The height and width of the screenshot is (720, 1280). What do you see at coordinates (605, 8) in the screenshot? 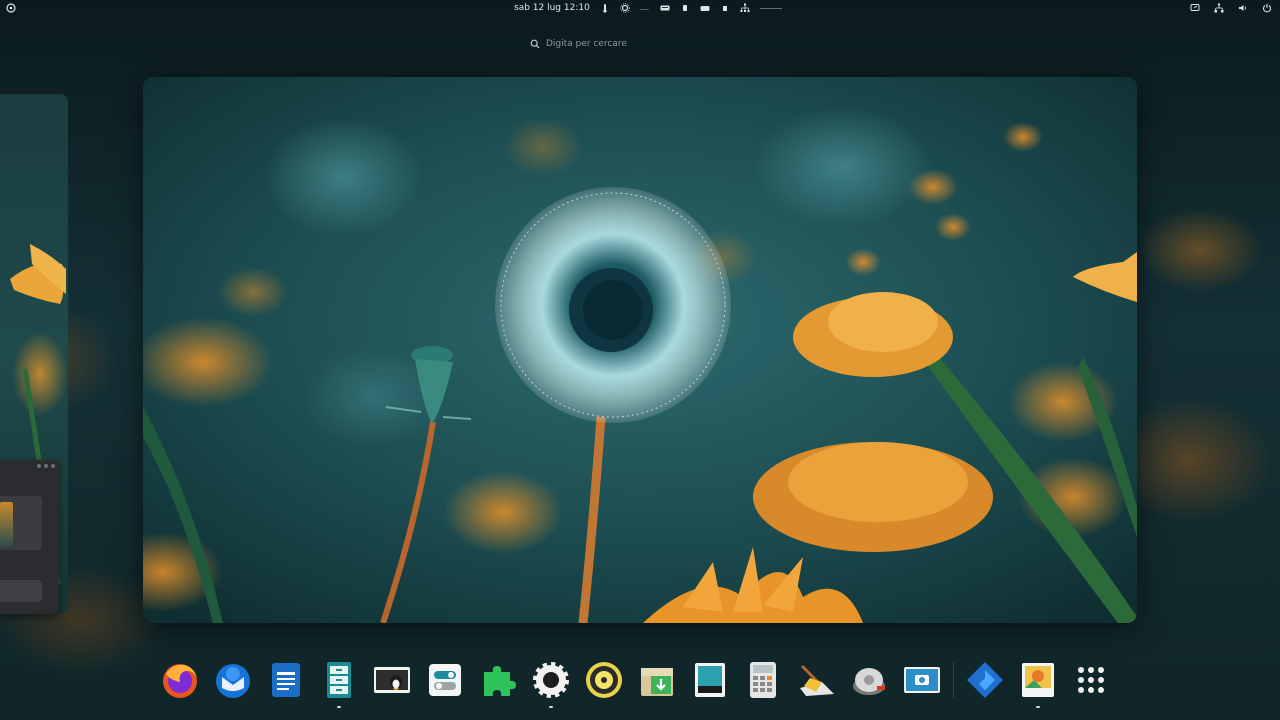
I see `thermometer-icon` at bounding box center [605, 8].